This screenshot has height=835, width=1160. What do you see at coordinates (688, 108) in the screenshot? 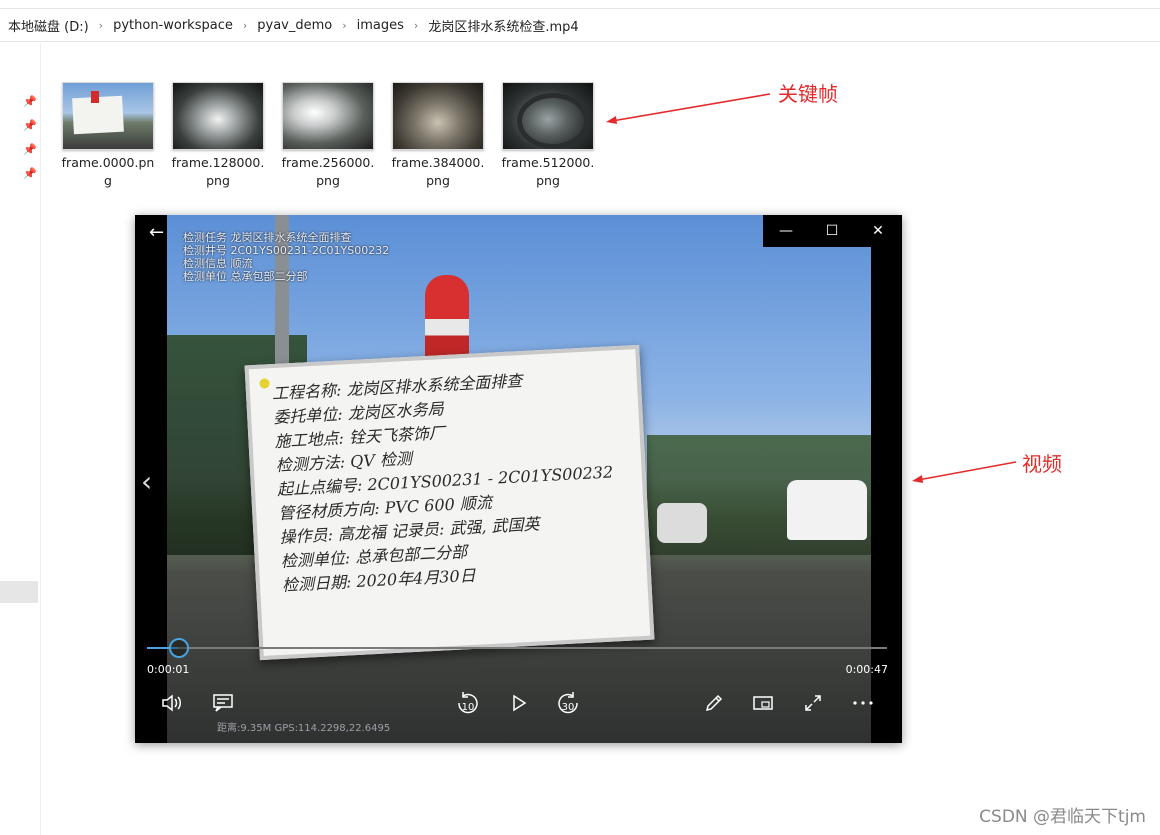
I see `annotation-arrow-keyframes` at bounding box center [688, 108].